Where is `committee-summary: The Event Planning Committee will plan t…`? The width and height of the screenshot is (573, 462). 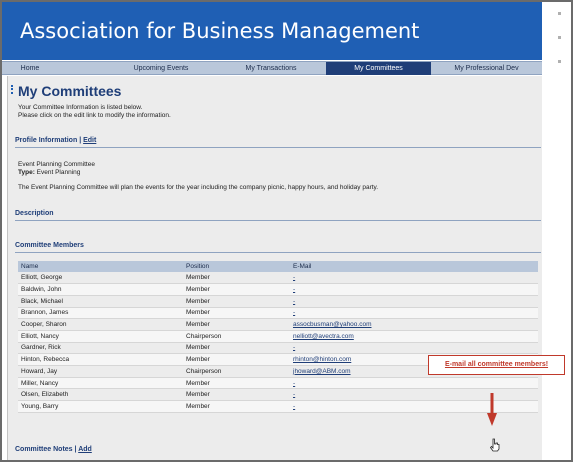 committee-summary: The Event Planning Committee will plan t… is located at coordinates (198, 187).